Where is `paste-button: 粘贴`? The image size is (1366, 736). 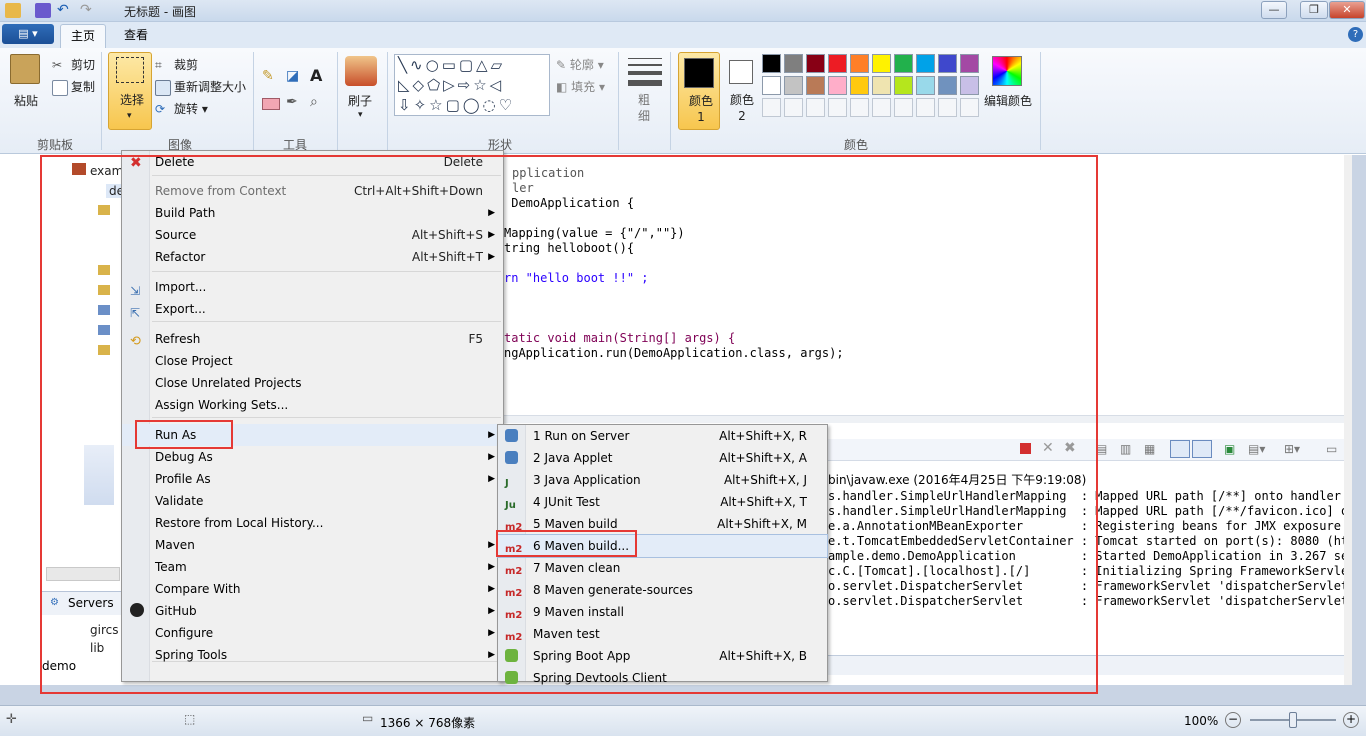
paste-button: 粘贴 is located at coordinates (26, 100).